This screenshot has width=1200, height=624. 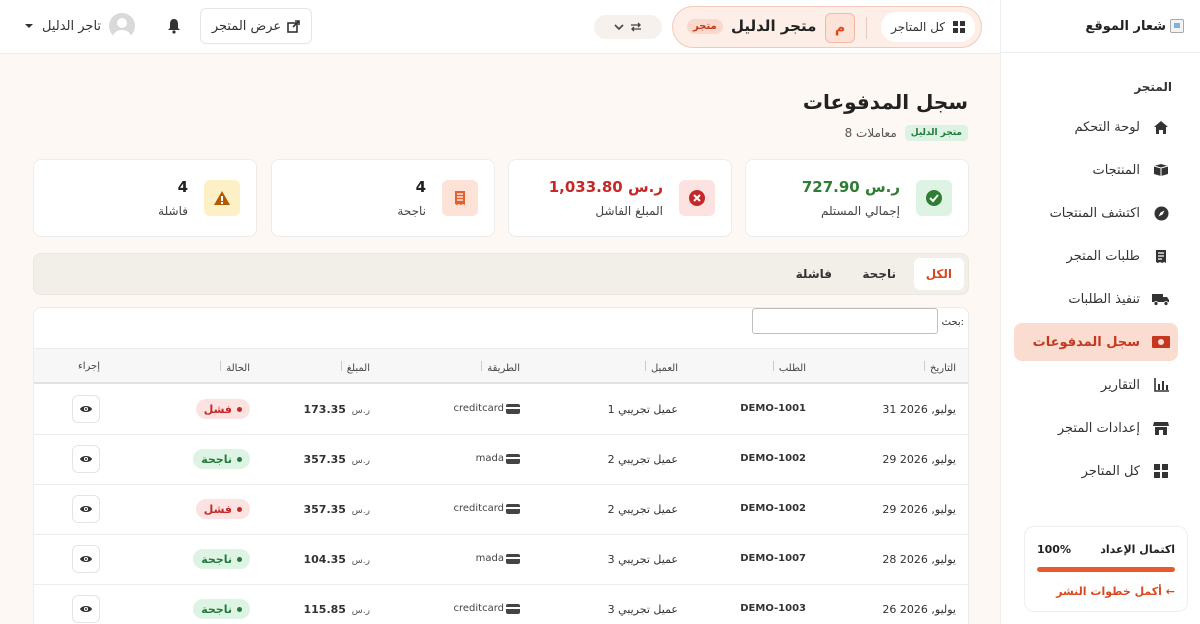 I want to click on cell-amount: ر.س 115.85, so click(x=337, y=609).